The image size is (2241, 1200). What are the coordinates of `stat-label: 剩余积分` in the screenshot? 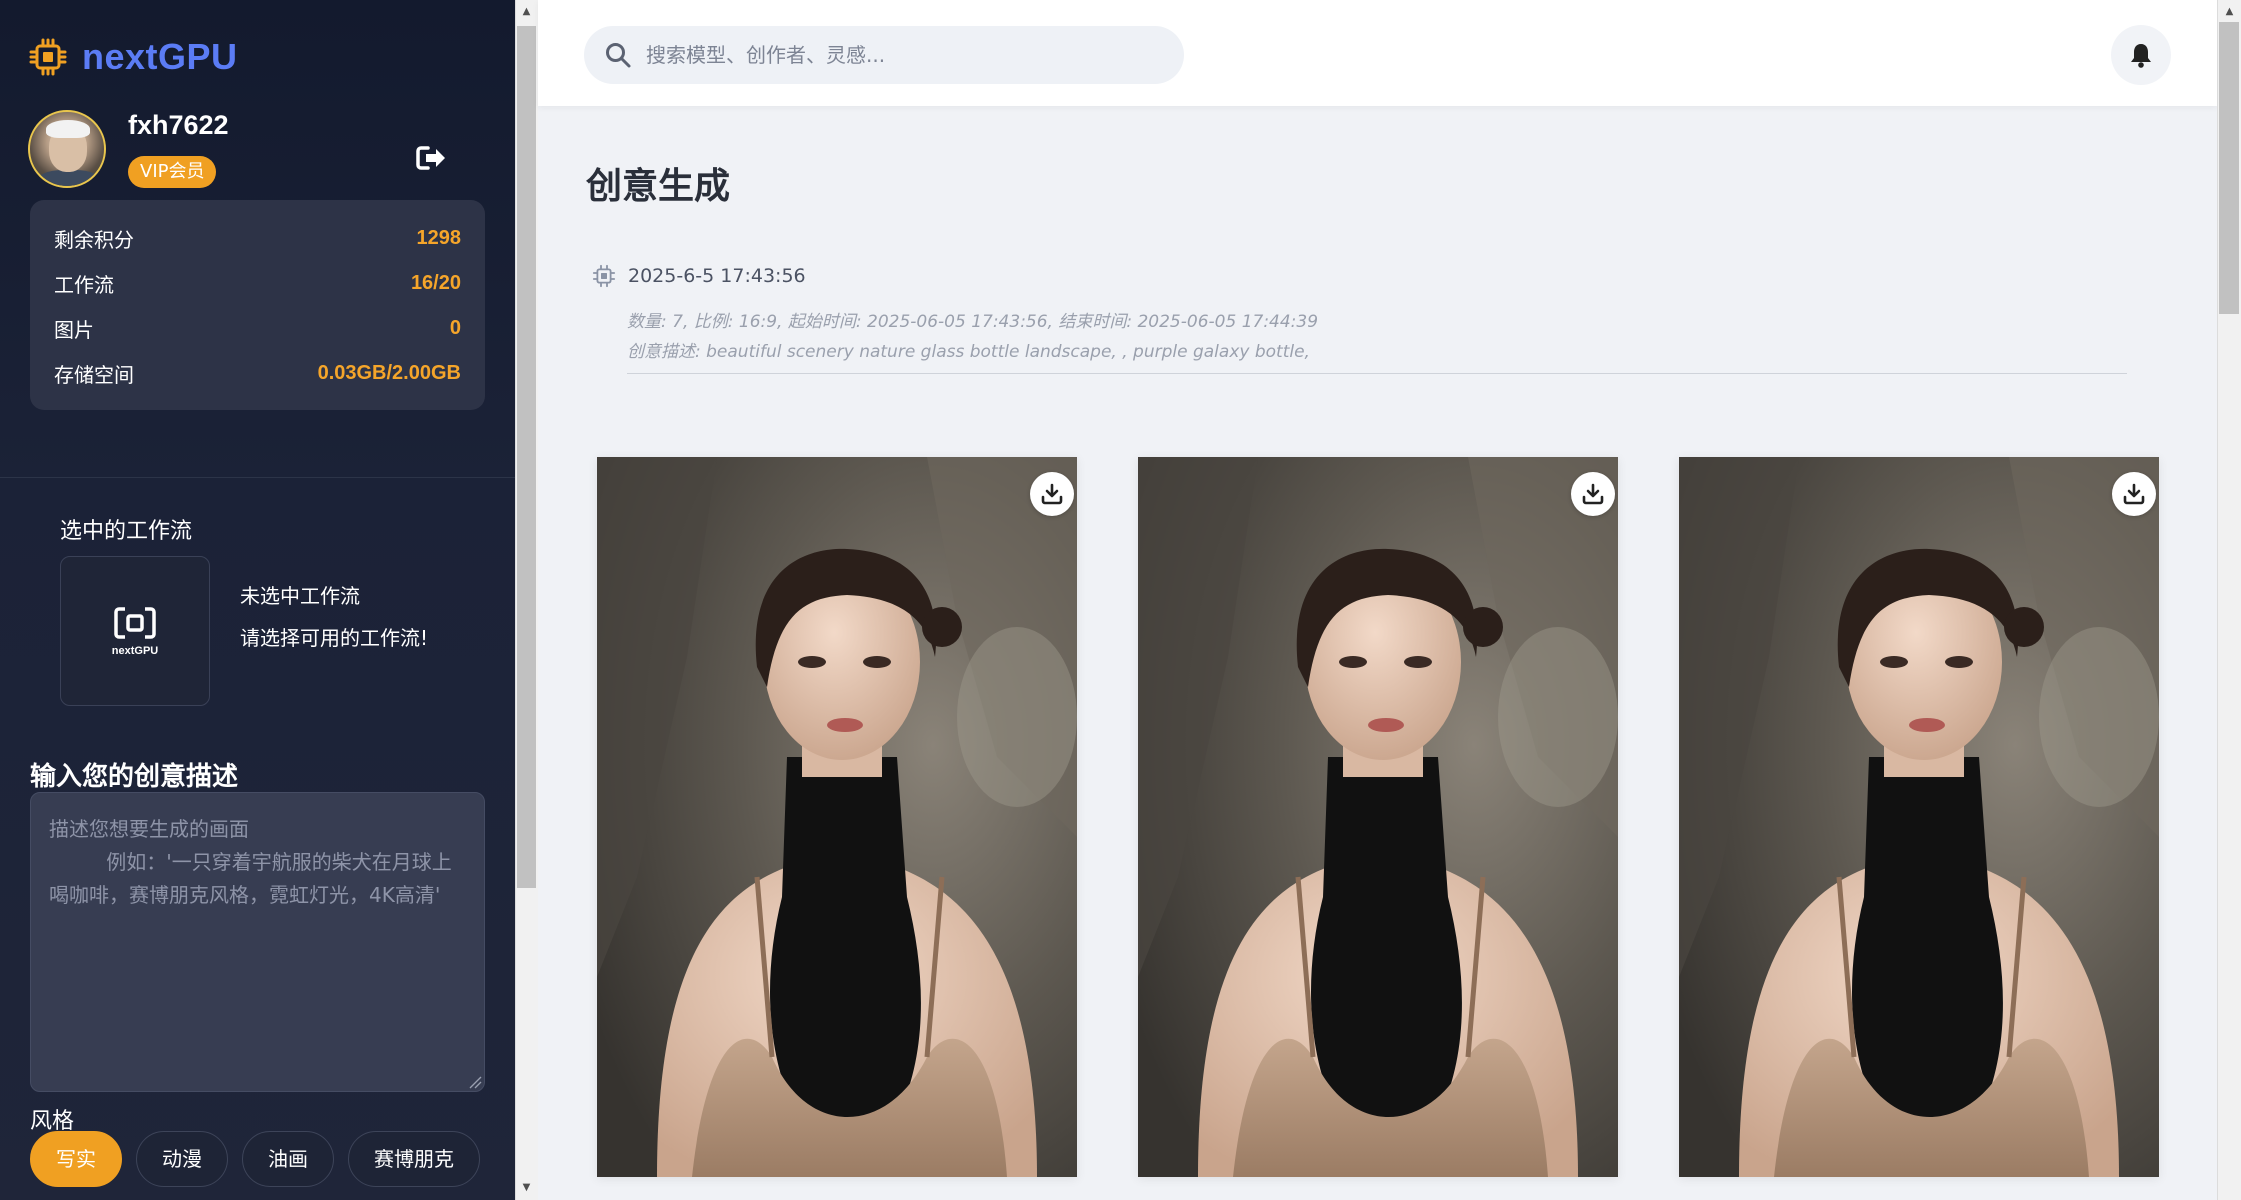 It's located at (94, 240).